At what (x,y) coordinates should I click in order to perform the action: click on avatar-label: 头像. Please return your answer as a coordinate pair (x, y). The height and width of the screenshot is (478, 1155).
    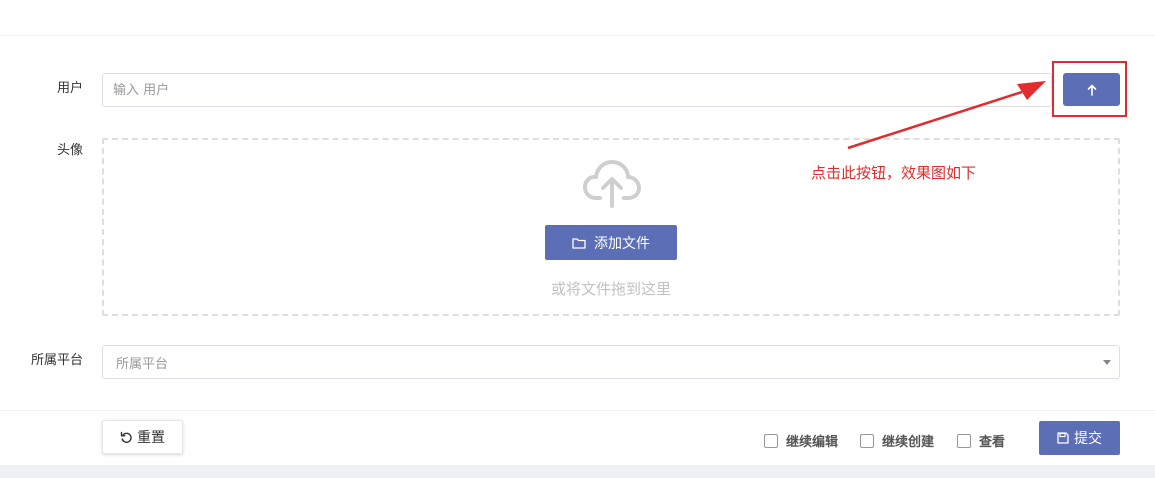
    Looking at the image, I should click on (69, 150).